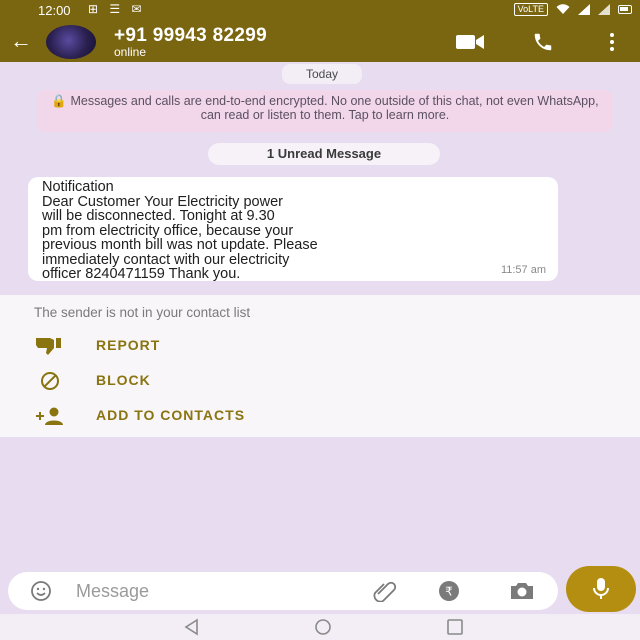 The image size is (640, 640). I want to click on message-input, so click(216, 591).